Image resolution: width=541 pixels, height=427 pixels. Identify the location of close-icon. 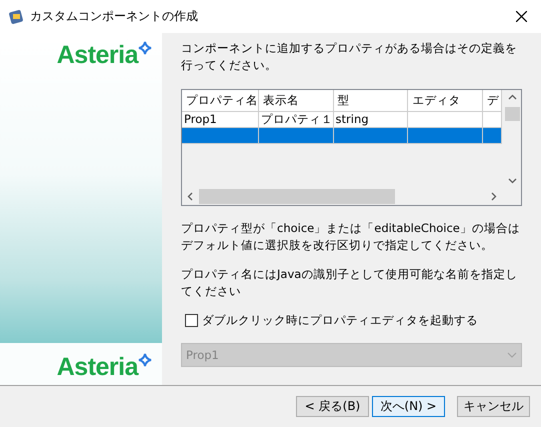
(521, 16).